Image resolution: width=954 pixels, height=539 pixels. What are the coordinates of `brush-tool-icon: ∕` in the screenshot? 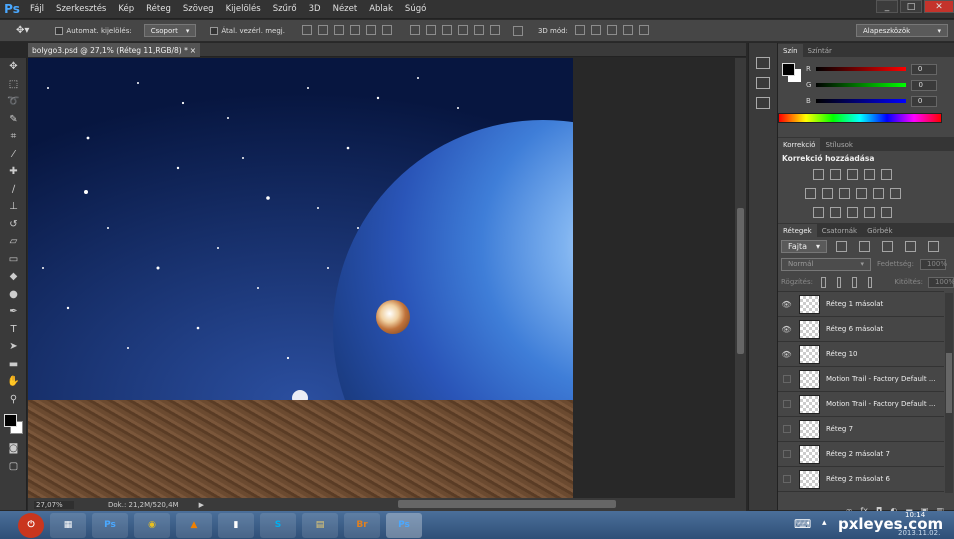 It's located at (13, 190).